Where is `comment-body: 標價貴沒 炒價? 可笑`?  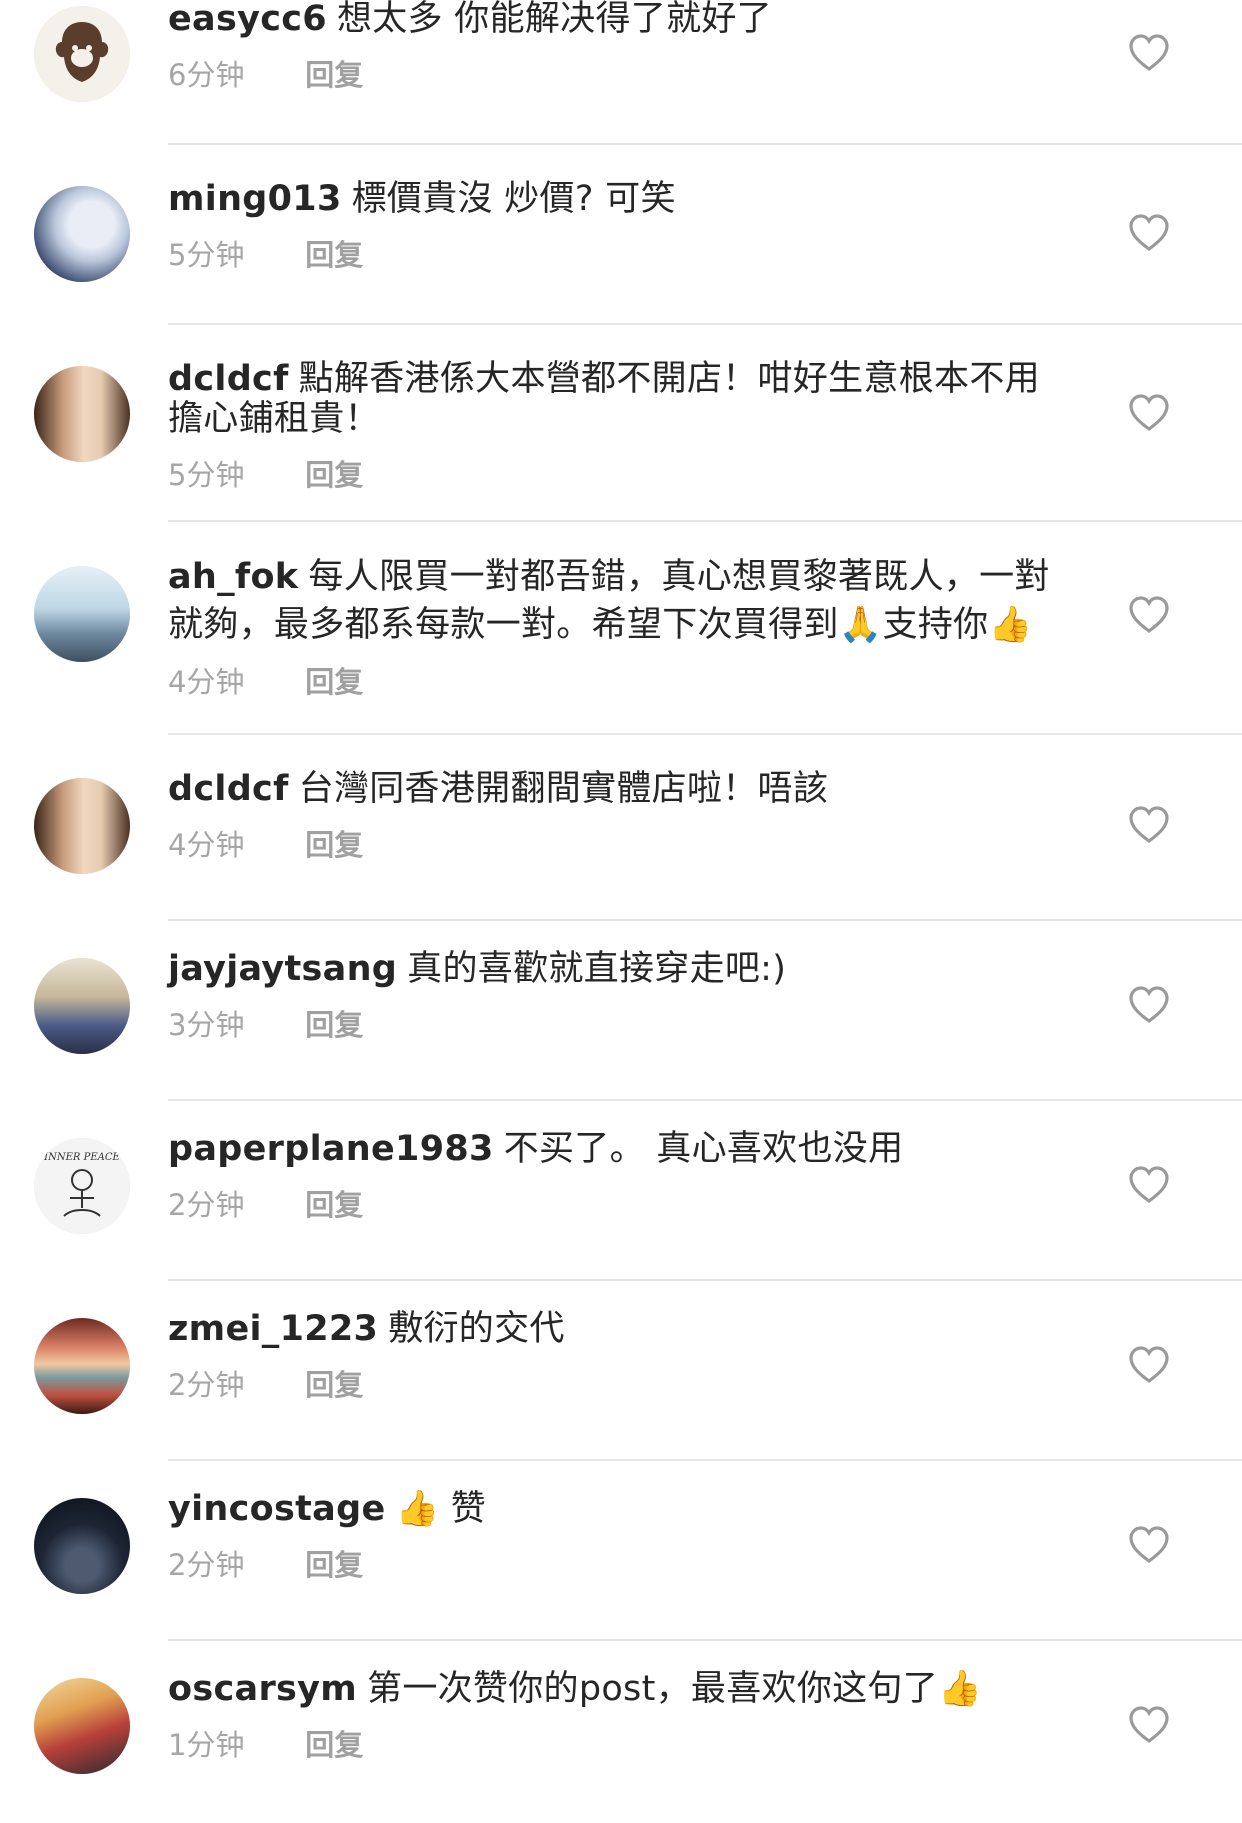 comment-body: 標價貴沒 炒價? 可笑 is located at coordinates (513, 199).